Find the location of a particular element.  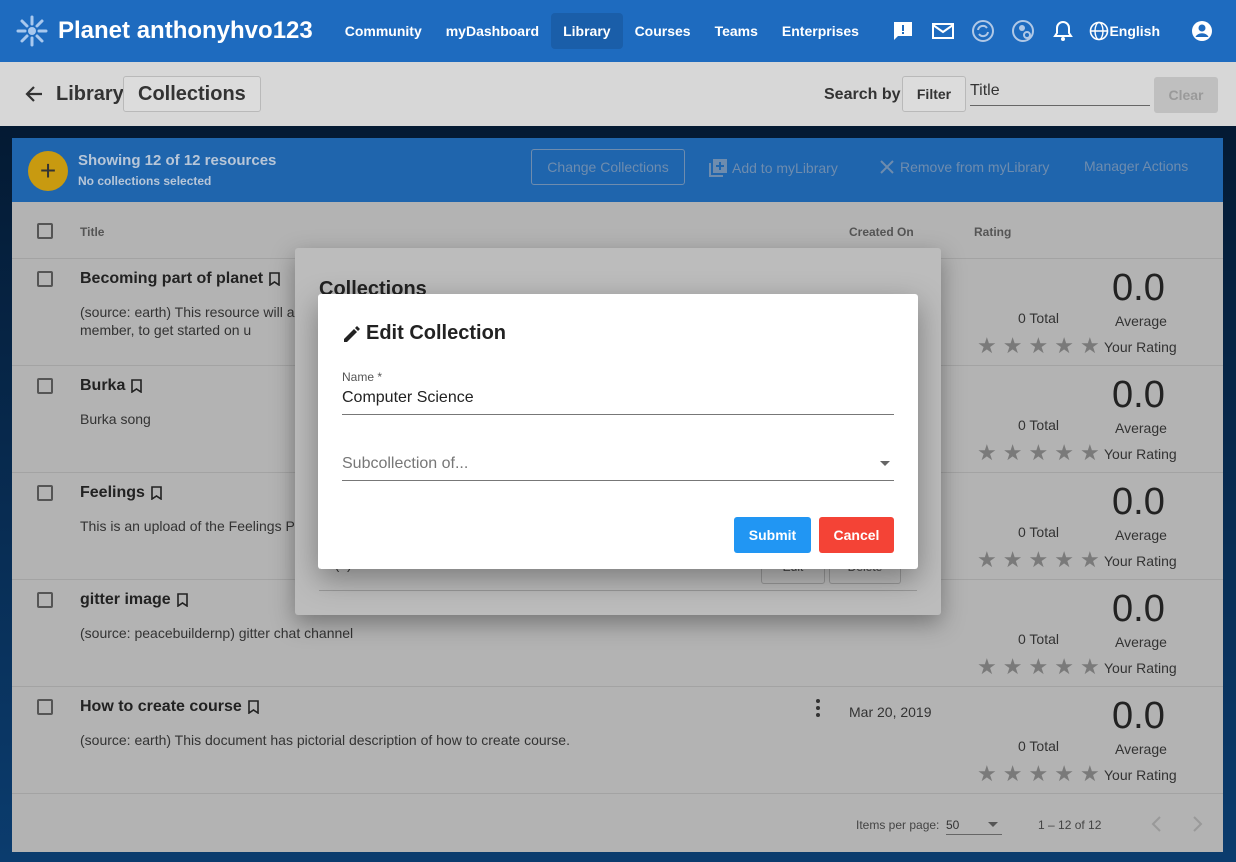

manager-actions-button: Manager Actions is located at coordinates (1136, 166).